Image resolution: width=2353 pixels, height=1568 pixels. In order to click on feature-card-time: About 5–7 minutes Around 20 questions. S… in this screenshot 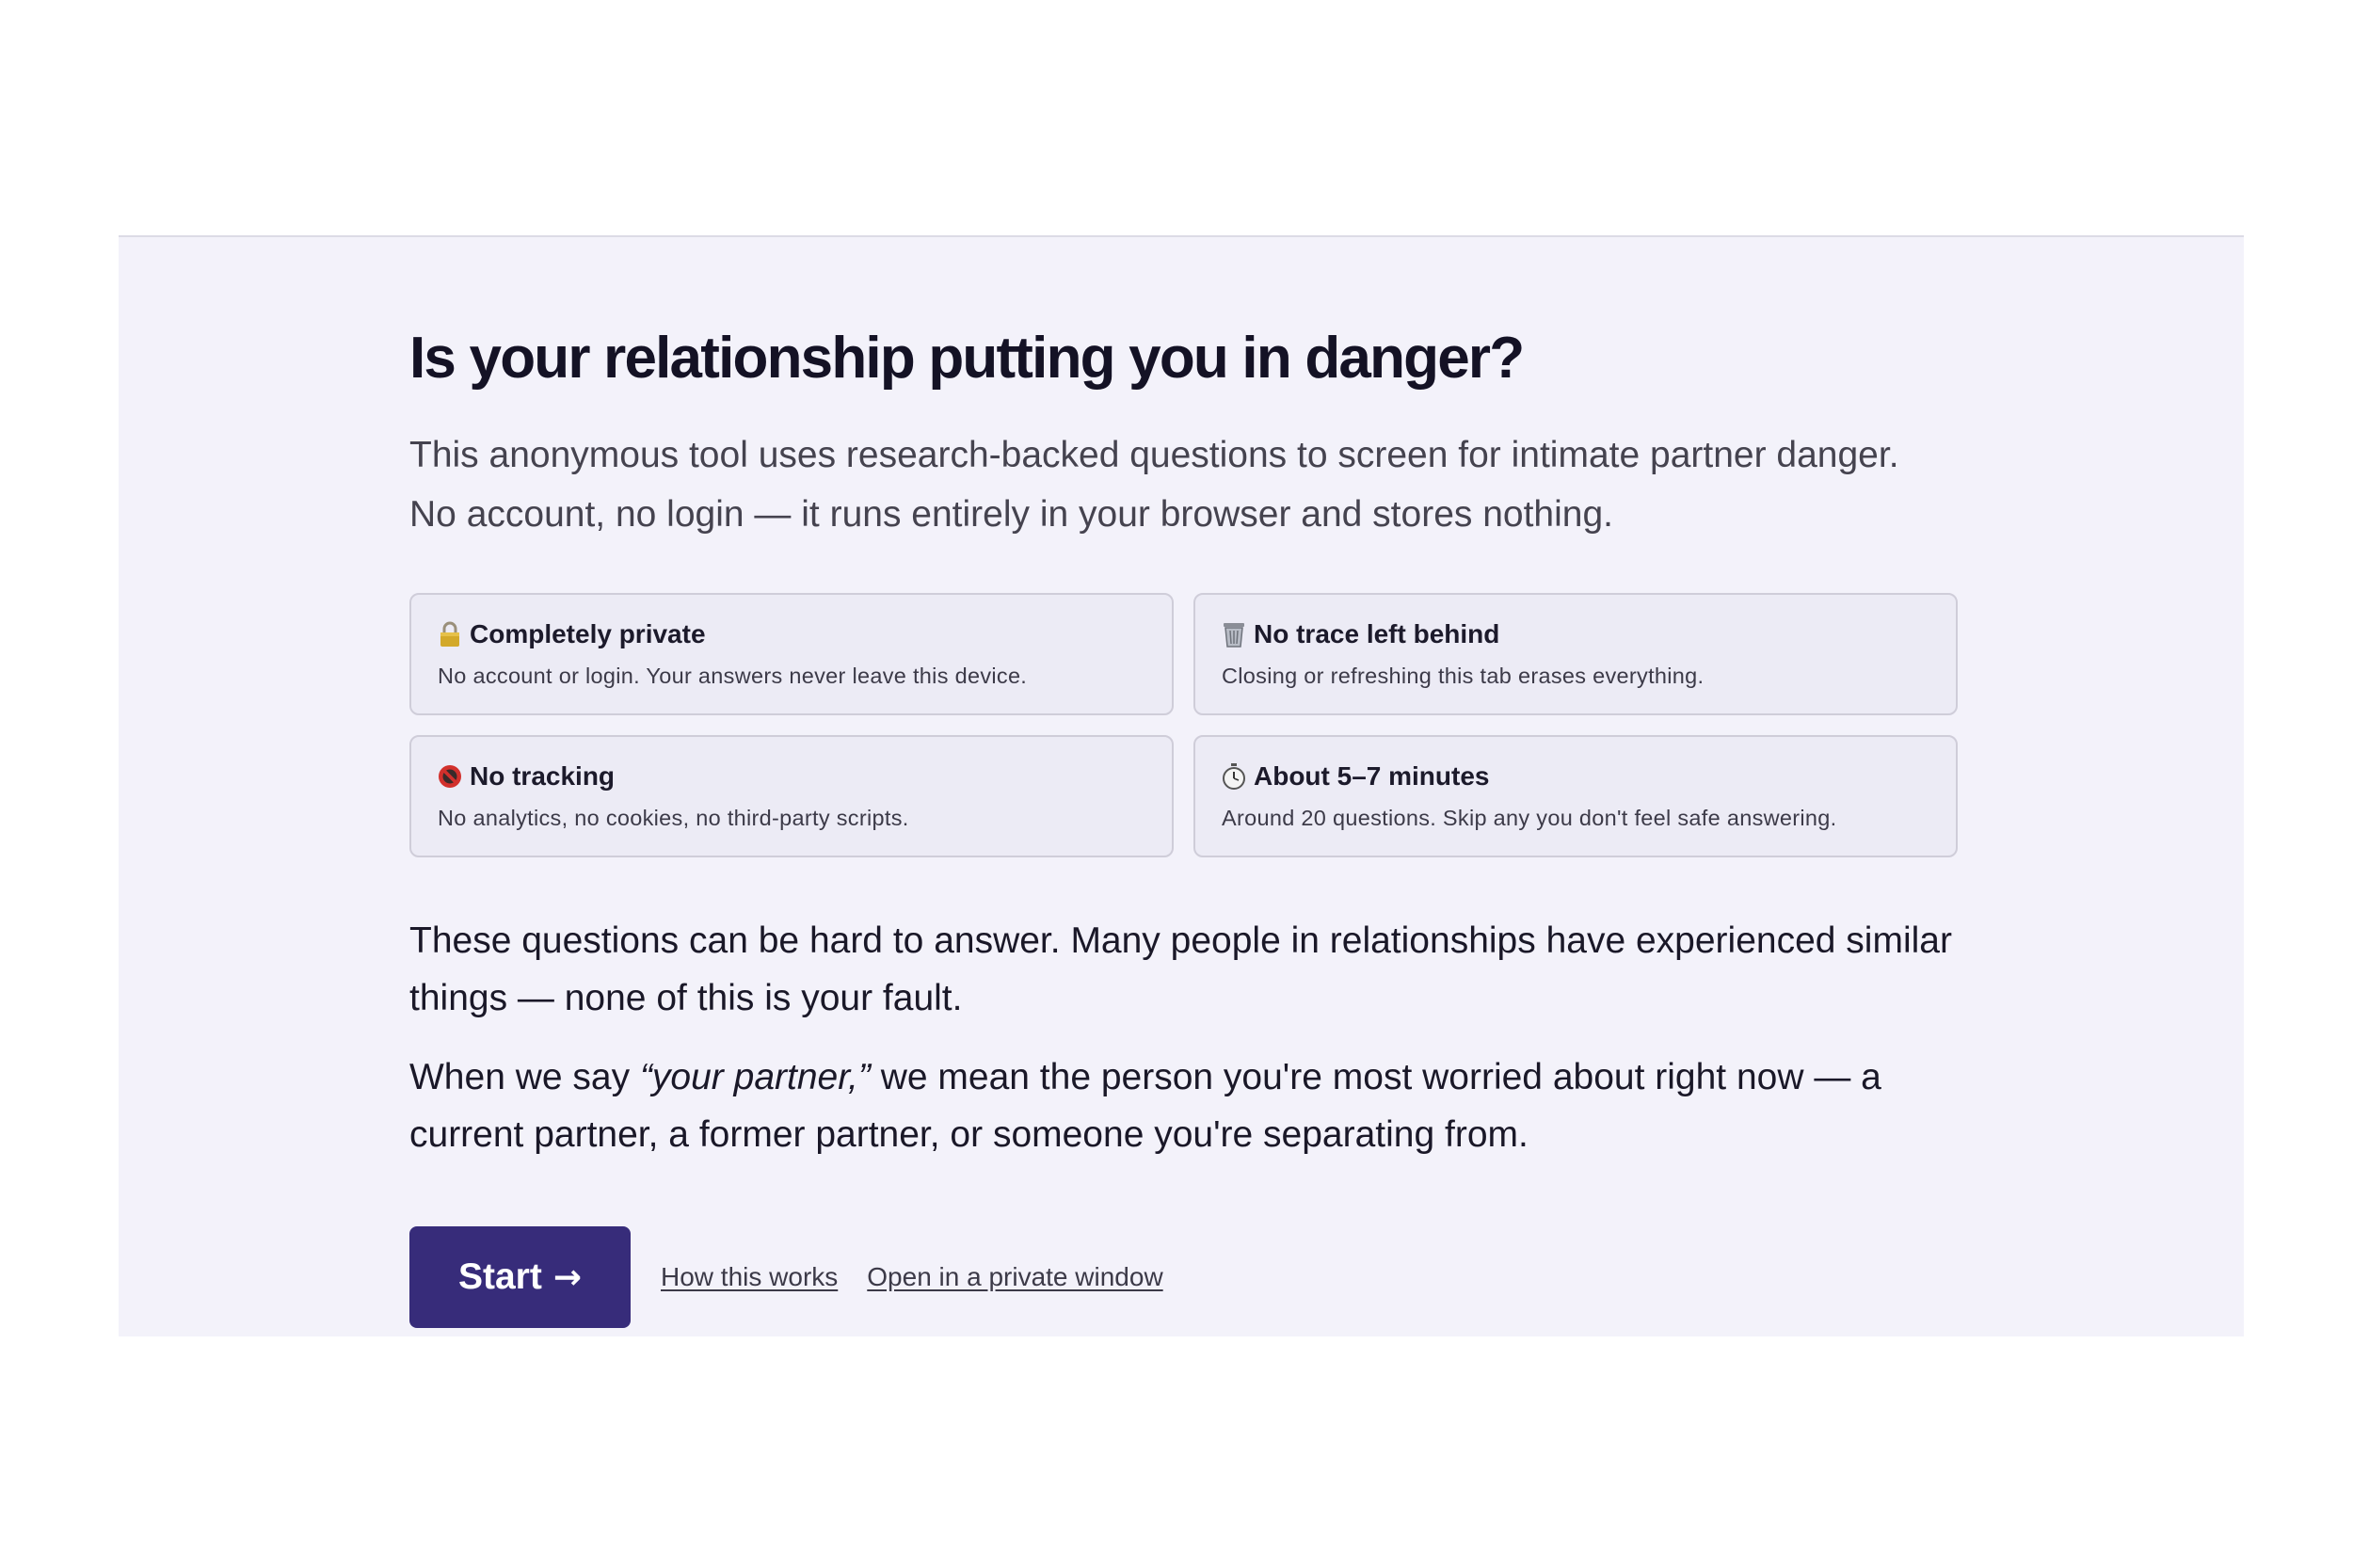, I will do `click(1576, 796)`.